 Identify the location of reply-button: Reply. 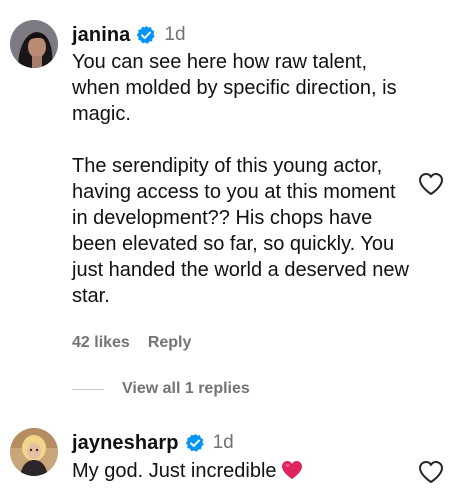
(170, 343).